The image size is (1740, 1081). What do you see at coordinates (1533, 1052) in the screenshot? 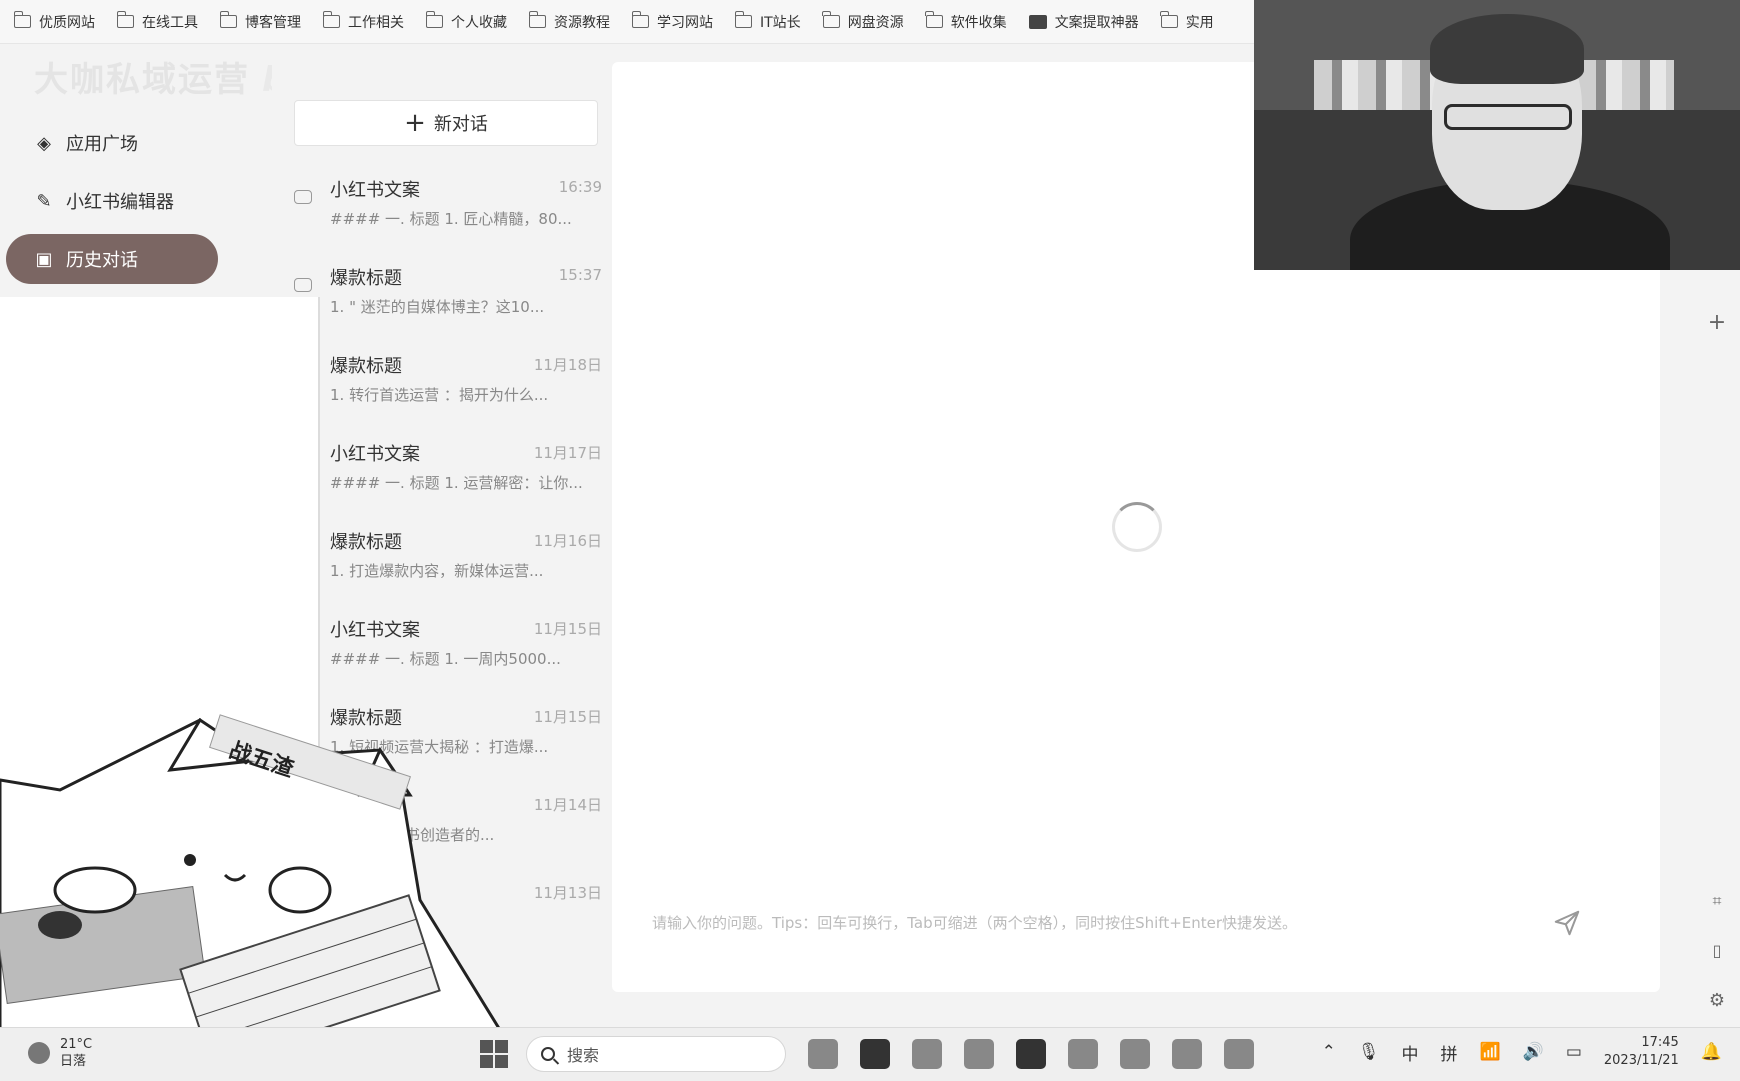
I see `volume-icon: 🔊` at bounding box center [1533, 1052].